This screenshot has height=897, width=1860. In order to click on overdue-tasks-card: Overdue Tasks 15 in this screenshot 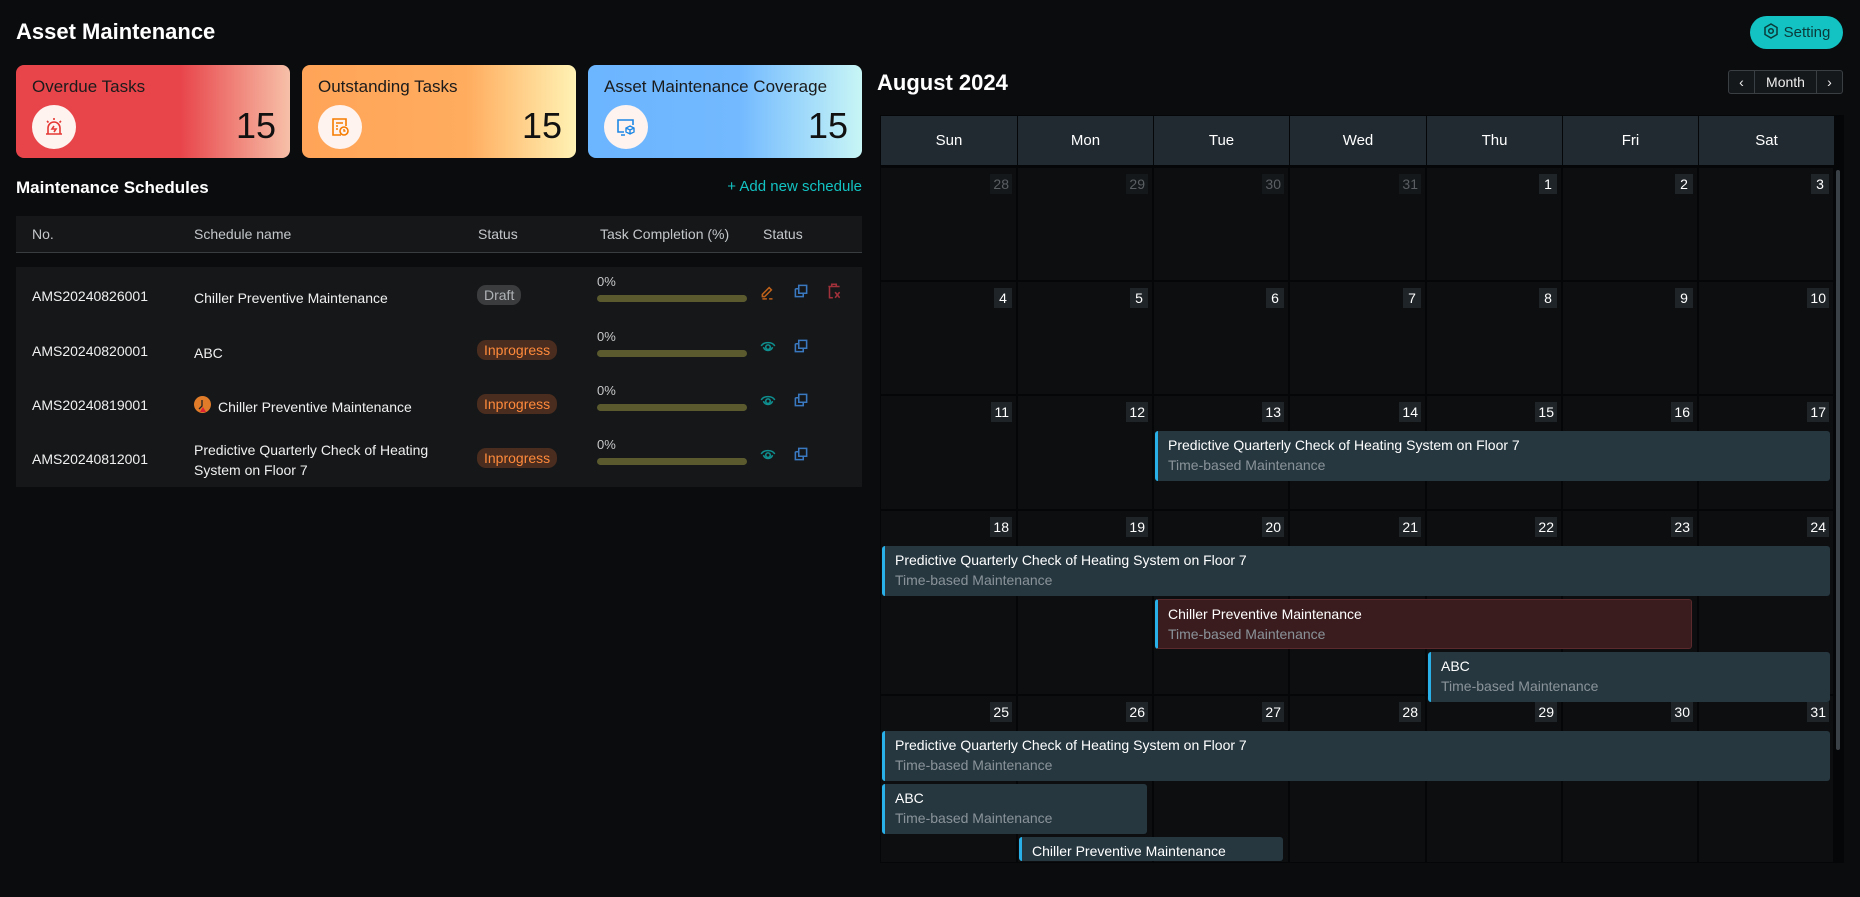, I will do `click(153, 111)`.